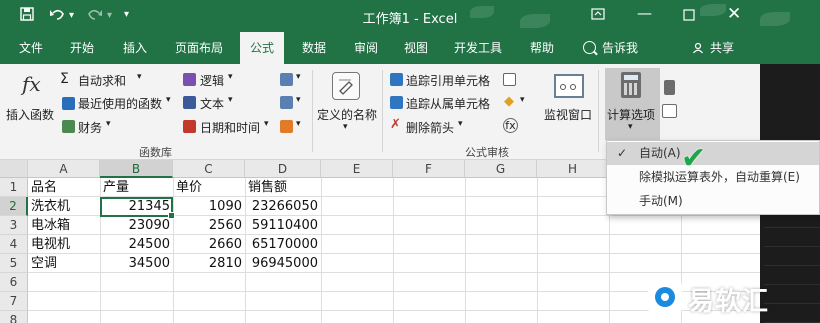 The image size is (820, 323). Describe the element at coordinates (136, 169) in the screenshot. I see `column-header: B` at that location.